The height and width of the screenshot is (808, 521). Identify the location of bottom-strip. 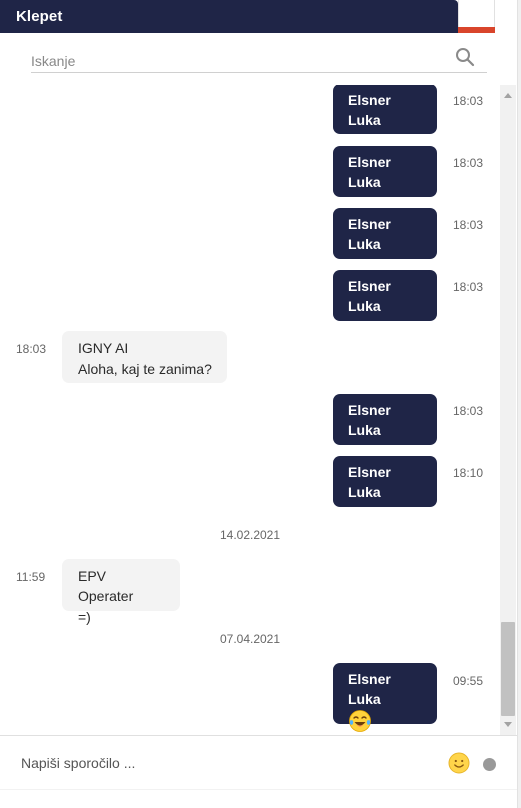
(258, 798).